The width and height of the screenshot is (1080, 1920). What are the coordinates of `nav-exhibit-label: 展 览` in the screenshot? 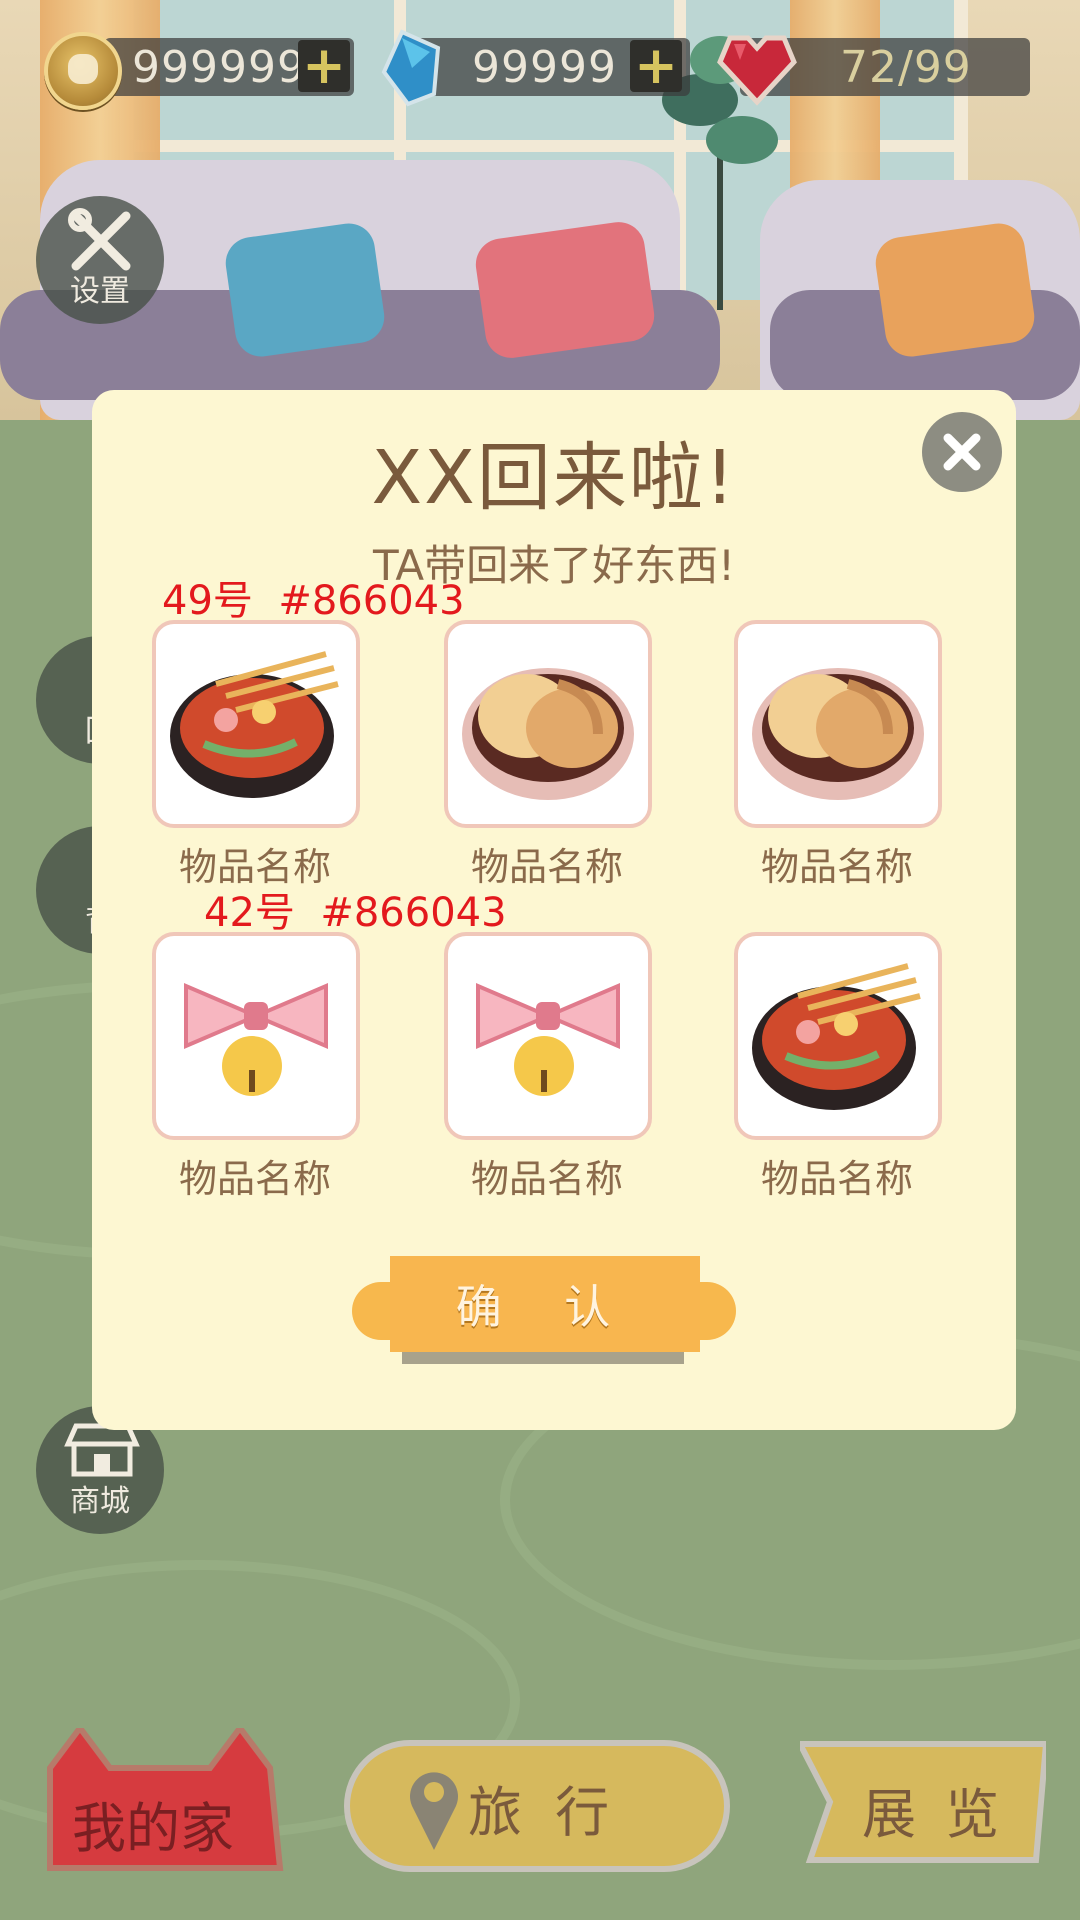 It's located at (934, 1814).